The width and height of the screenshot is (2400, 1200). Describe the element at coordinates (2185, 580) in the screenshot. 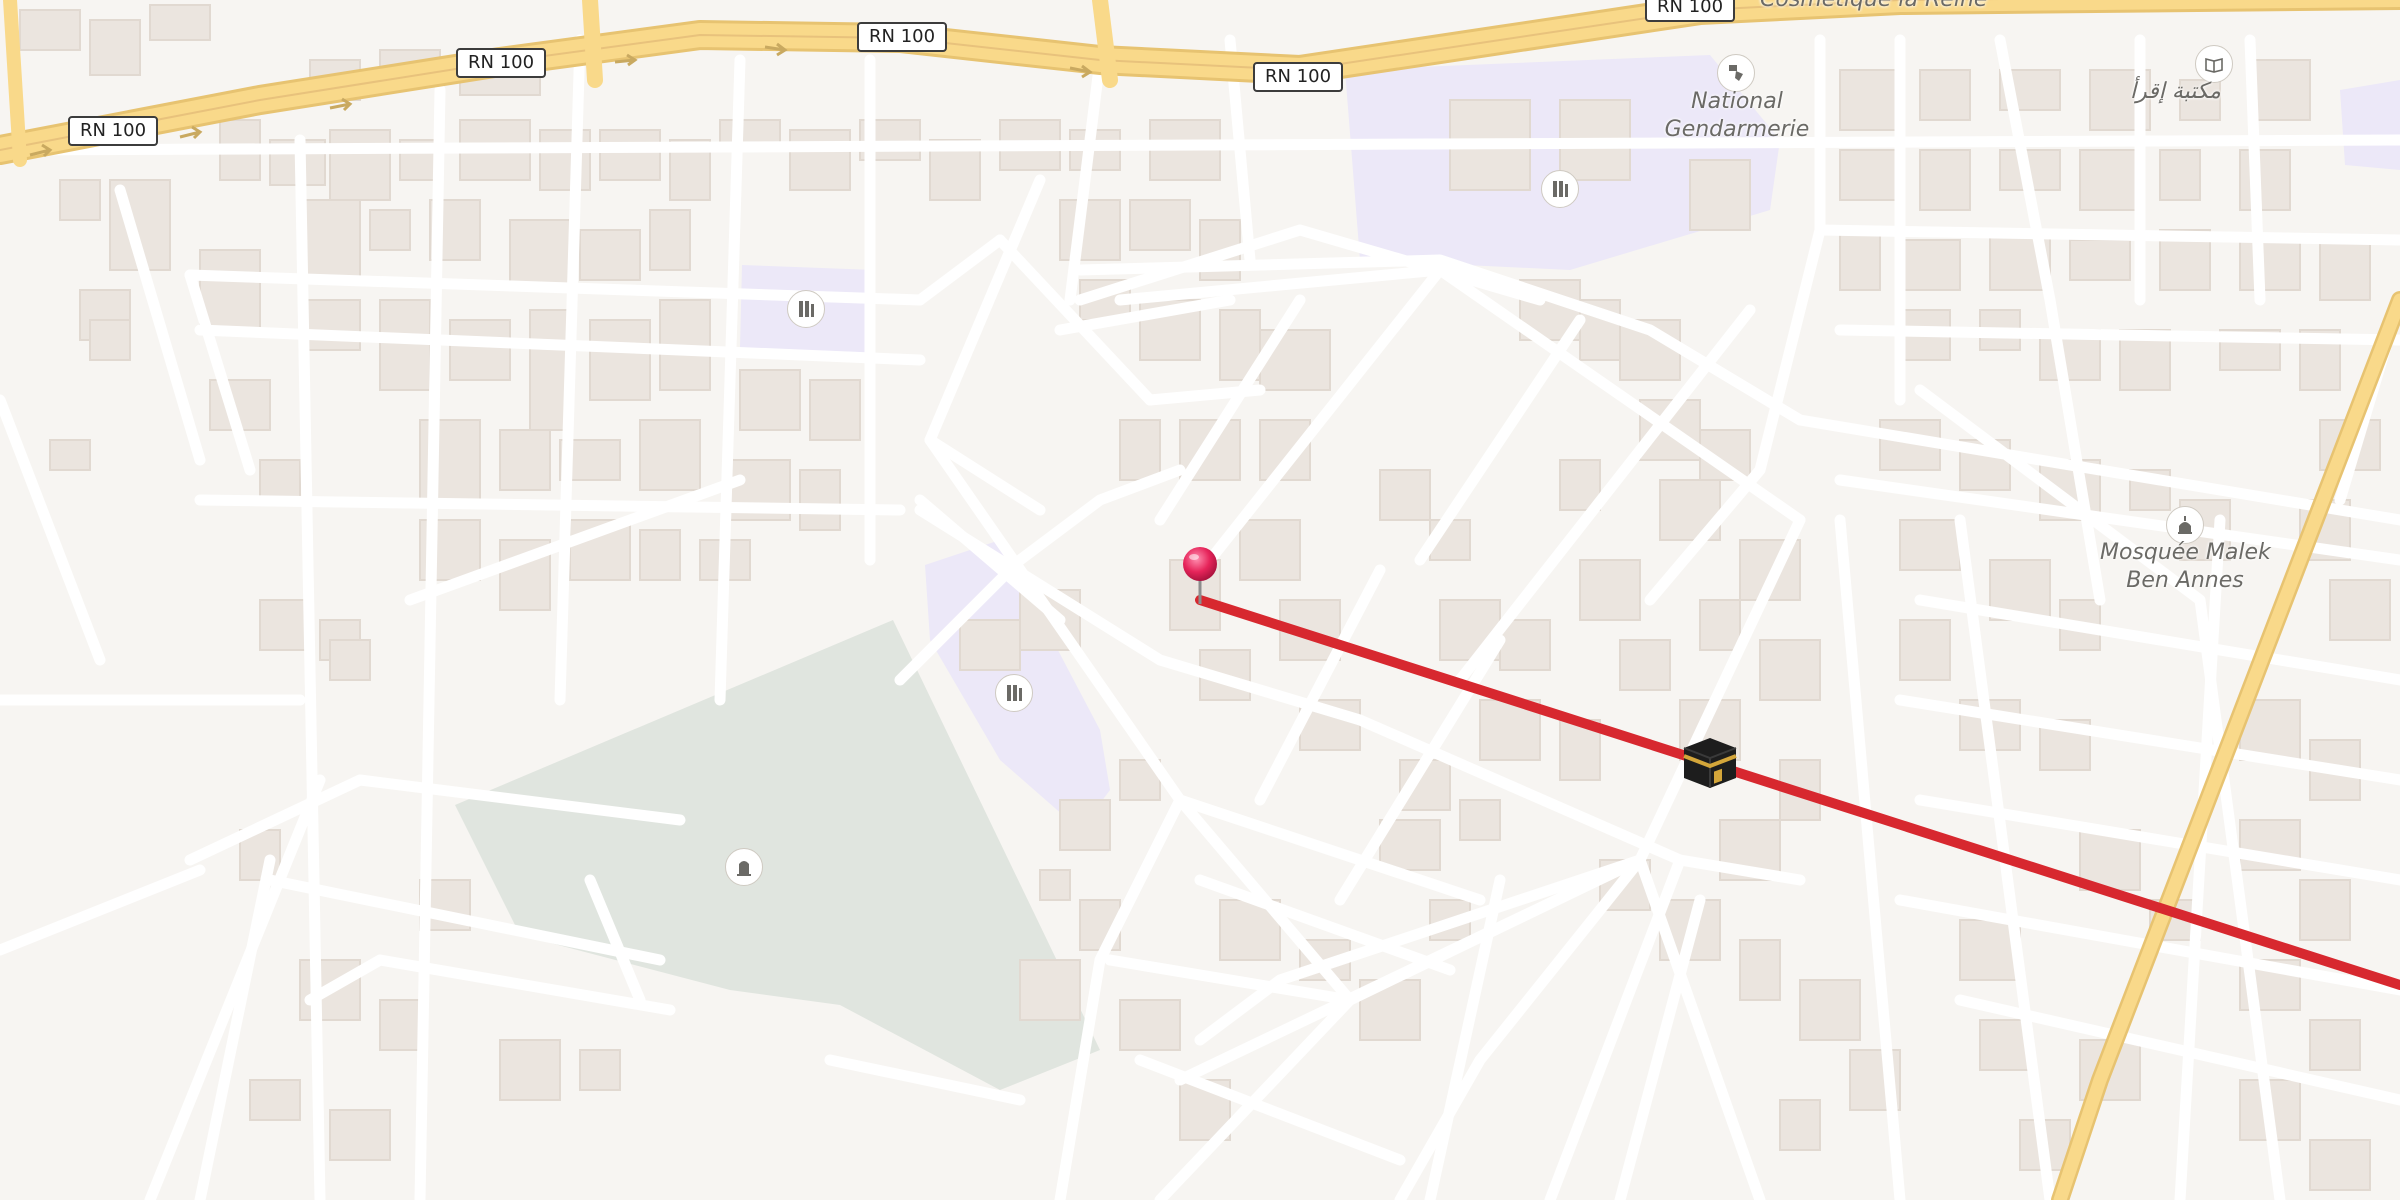

I see `label-line: Ben Annes` at that location.